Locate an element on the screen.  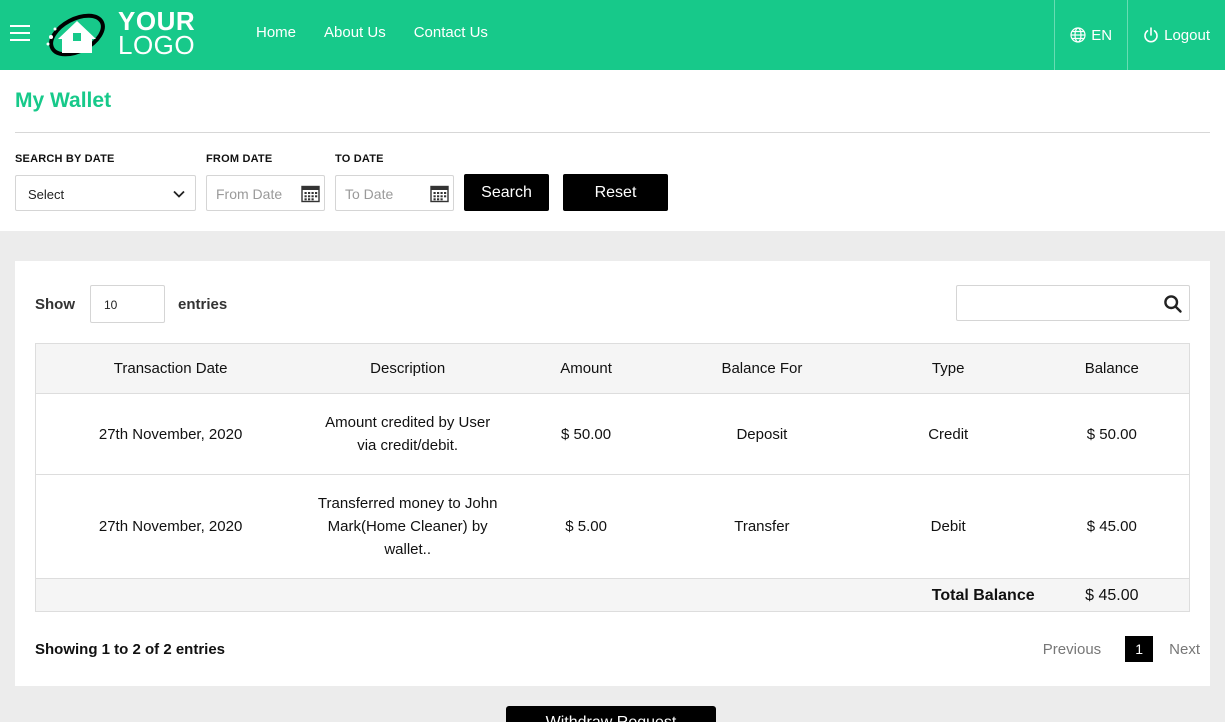
page-title: My Wallet is located at coordinates (63, 100).